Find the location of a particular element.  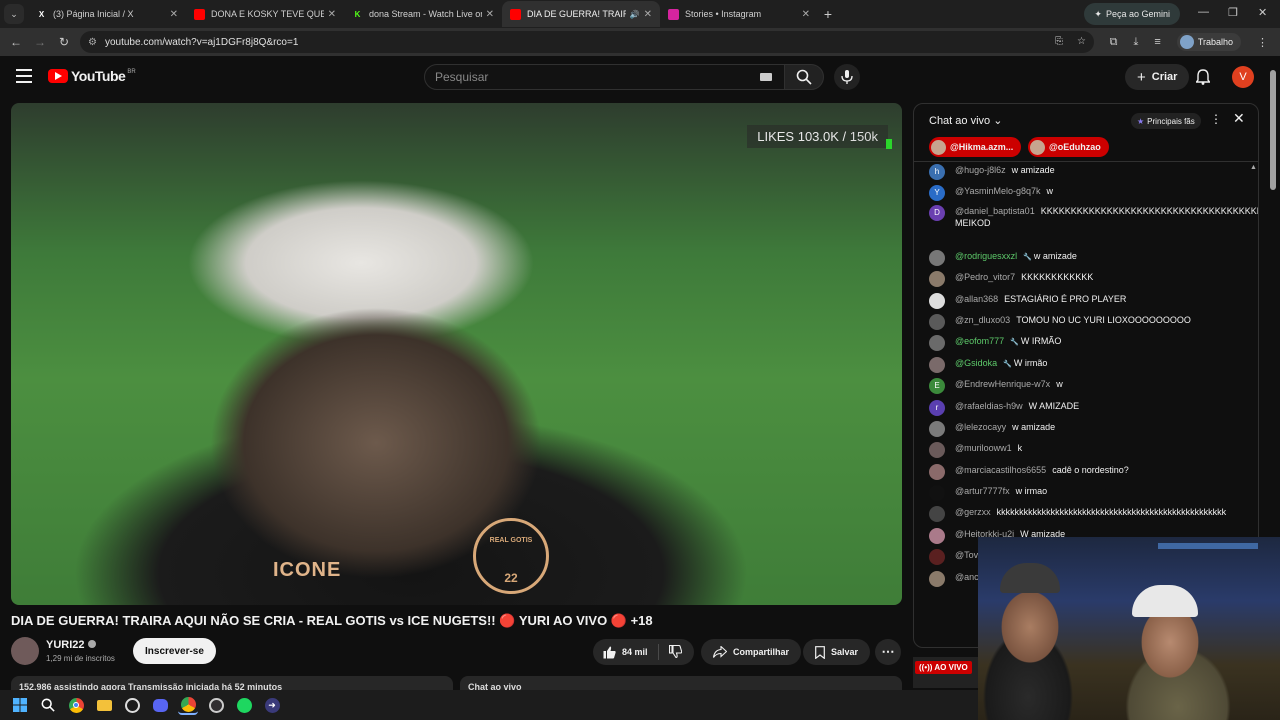

browser-tab: DONA E KOSKY TEVE QUE INTE ✕ is located at coordinates (265, 14).